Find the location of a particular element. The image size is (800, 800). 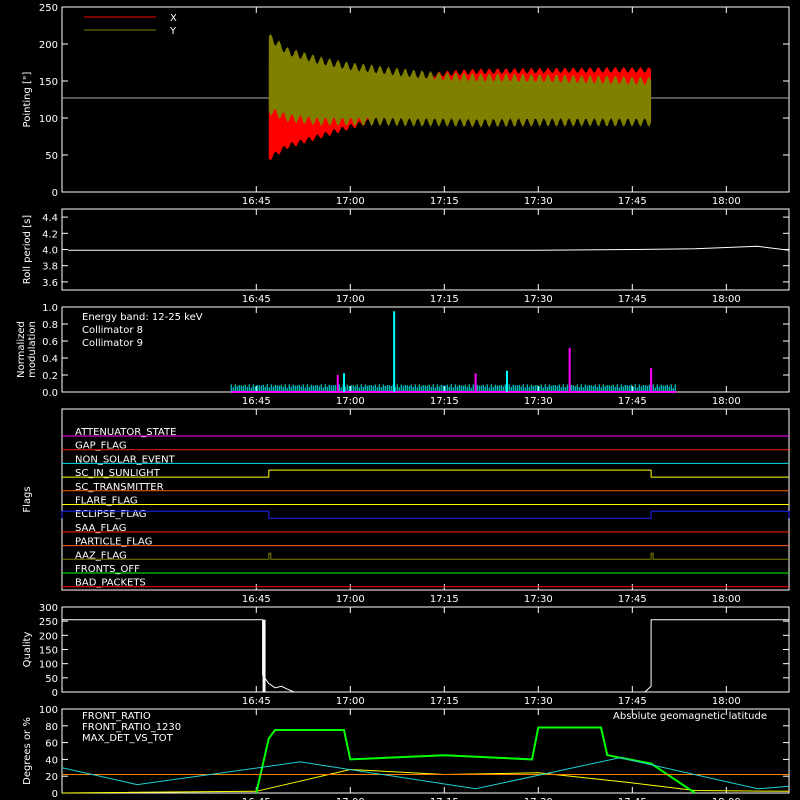

modulation-xtick-label: 17:00 is located at coordinates (350, 401).